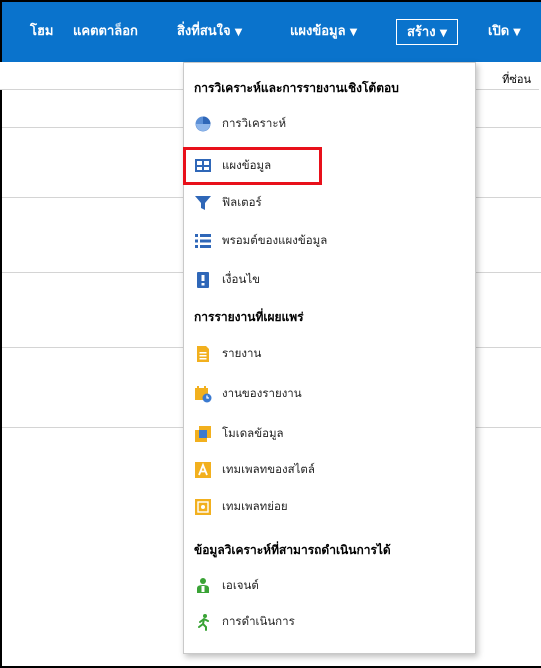 The width and height of the screenshot is (541, 668). Describe the element at coordinates (203, 507) in the screenshot. I see `sub-template-icon` at that location.